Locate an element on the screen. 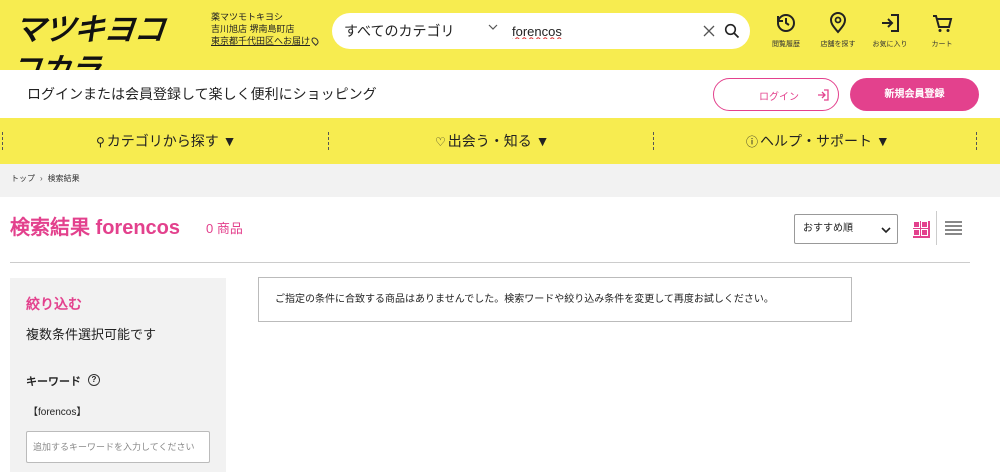 The width and height of the screenshot is (1000, 472). favorites-button: お気に入り is located at coordinates (890, 30).